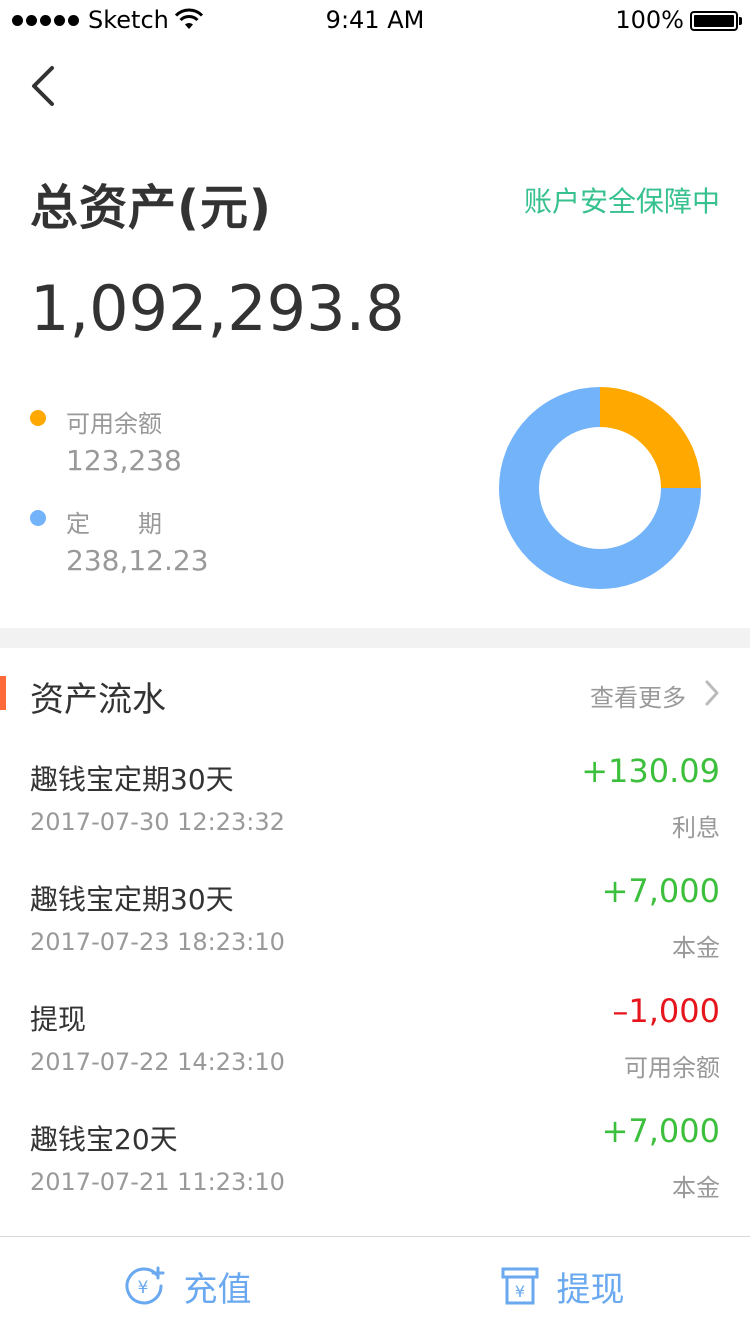  What do you see at coordinates (104, 1139) in the screenshot?
I see `transaction-name: 趣钱宝20天` at bounding box center [104, 1139].